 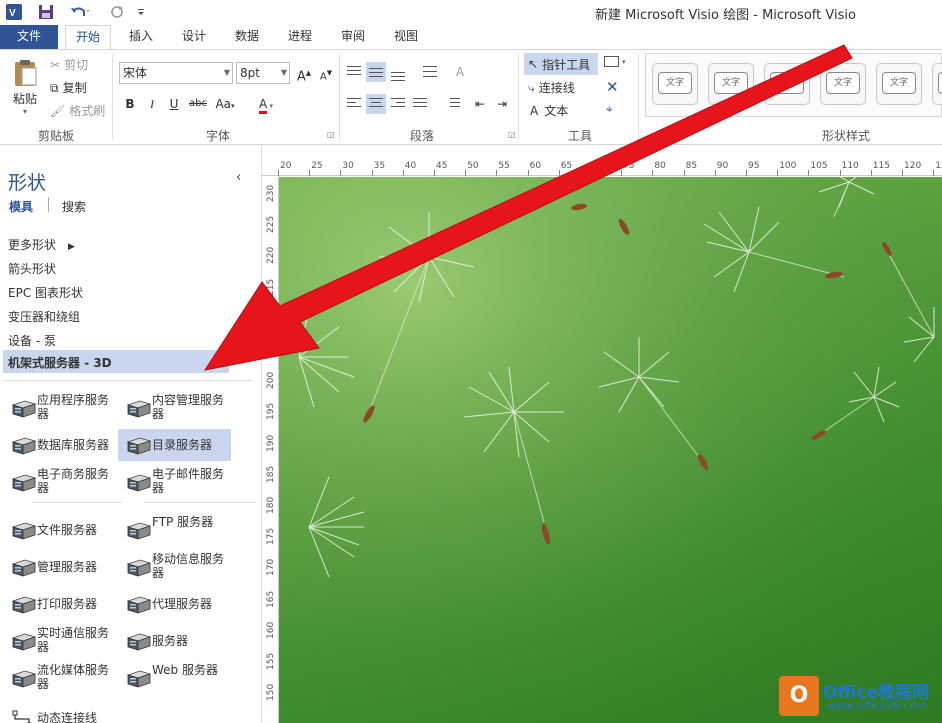 What do you see at coordinates (271, 632) in the screenshot?
I see `ruler-tick-label: 160` at bounding box center [271, 632].